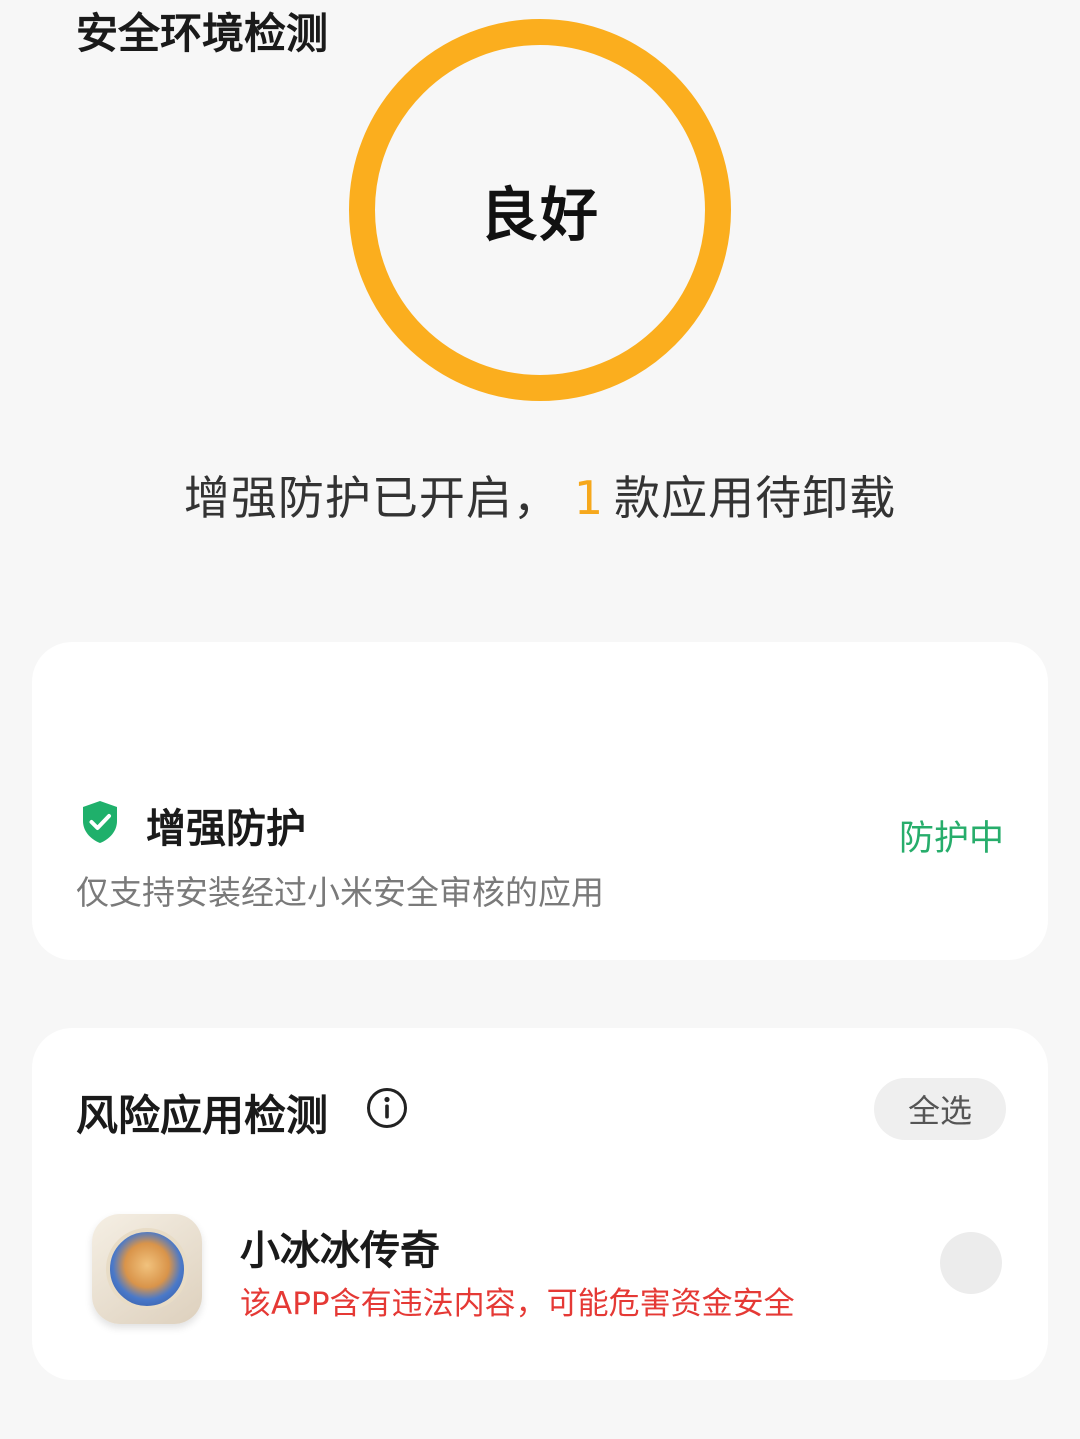 This screenshot has width=1080, height=1439. I want to click on enhanced-protection-description: 仅支持安装经过小米安全审核的应用, so click(340, 892).